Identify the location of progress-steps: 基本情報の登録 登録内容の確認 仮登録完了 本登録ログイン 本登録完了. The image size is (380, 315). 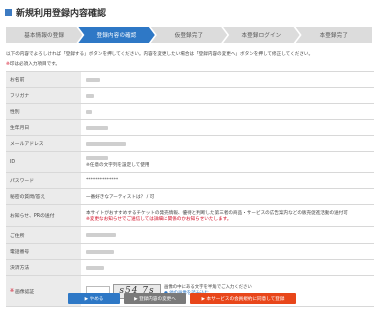
(189, 35).